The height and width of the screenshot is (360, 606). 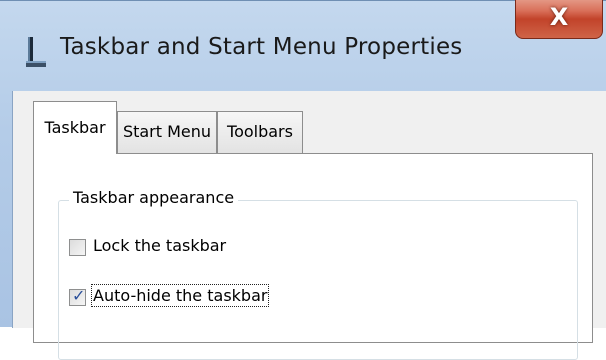 What do you see at coordinates (75, 127) in the screenshot?
I see `tab-taskbar: Taskbar` at bounding box center [75, 127].